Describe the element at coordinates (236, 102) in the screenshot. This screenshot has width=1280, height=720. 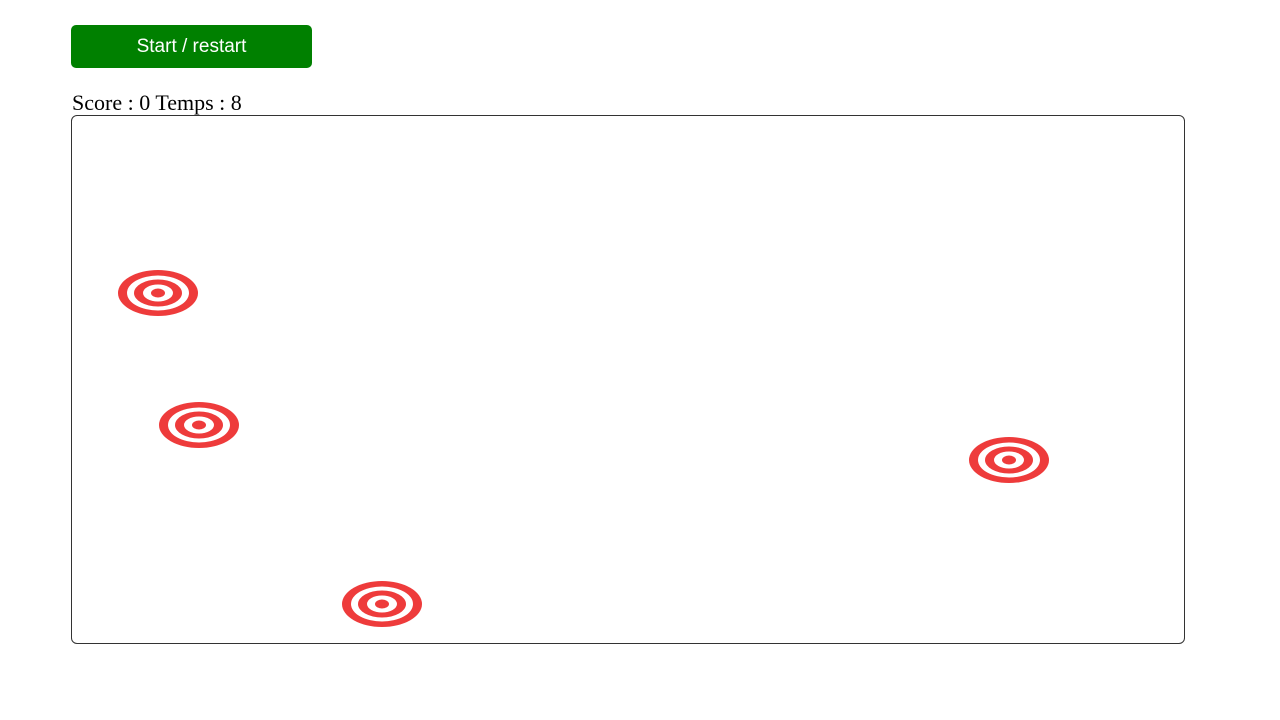
I see `time-value: 8` at that location.